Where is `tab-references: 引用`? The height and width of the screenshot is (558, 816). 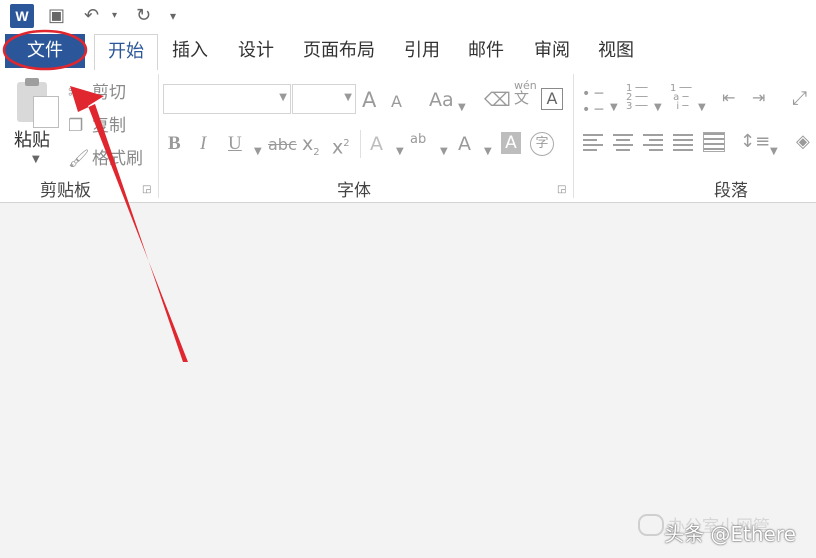 tab-references: 引用 is located at coordinates (422, 51).